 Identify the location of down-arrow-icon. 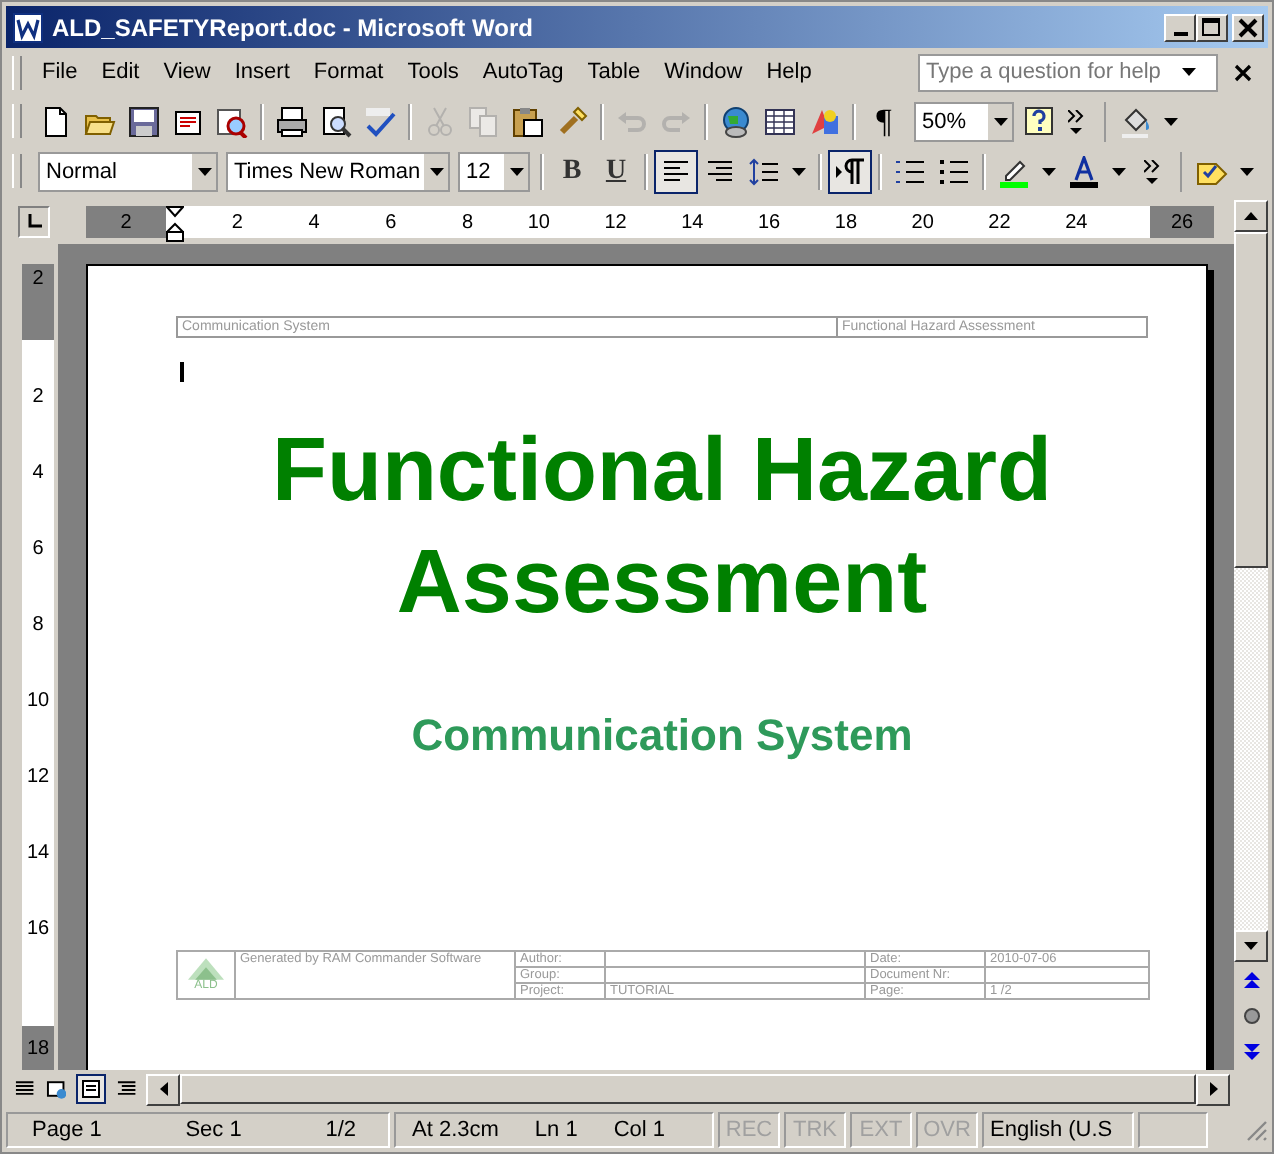
(1251, 946).